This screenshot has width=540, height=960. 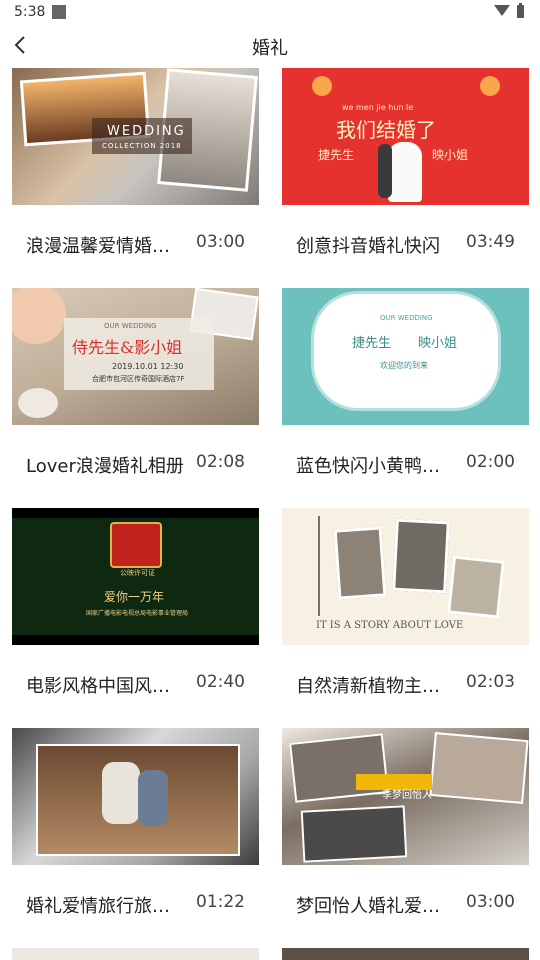 What do you see at coordinates (490, 242) in the screenshot?
I see `card-duration: 03:49` at bounding box center [490, 242].